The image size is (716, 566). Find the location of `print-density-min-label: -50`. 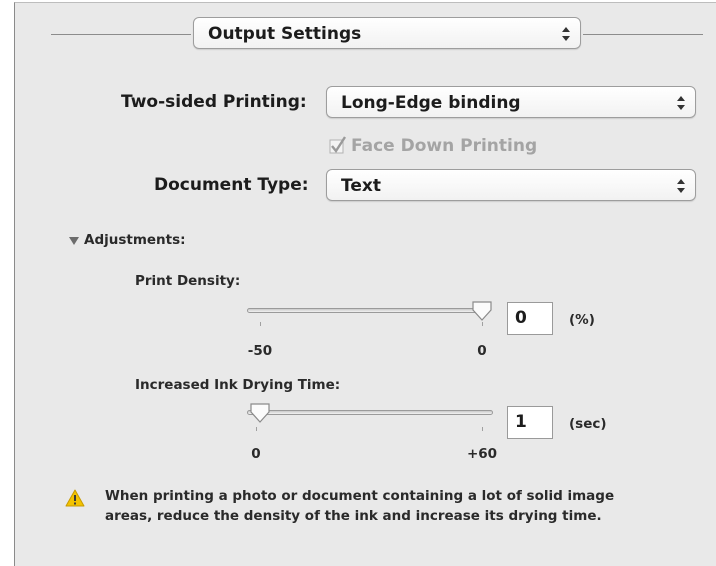

print-density-min-label: -50 is located at coordinates (260, 351).